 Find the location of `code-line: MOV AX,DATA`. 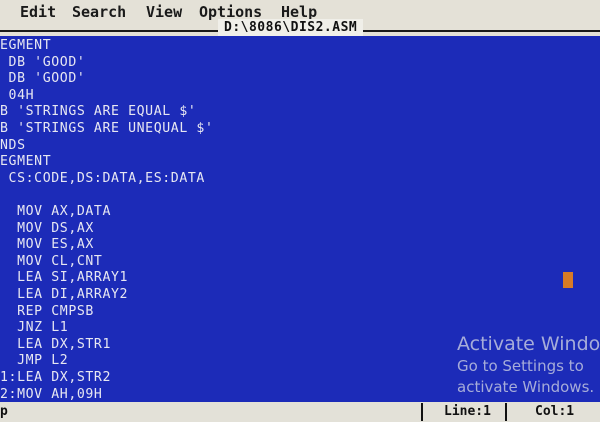

code-line: MOV AX,DATA is located at coordinates (56, 211).